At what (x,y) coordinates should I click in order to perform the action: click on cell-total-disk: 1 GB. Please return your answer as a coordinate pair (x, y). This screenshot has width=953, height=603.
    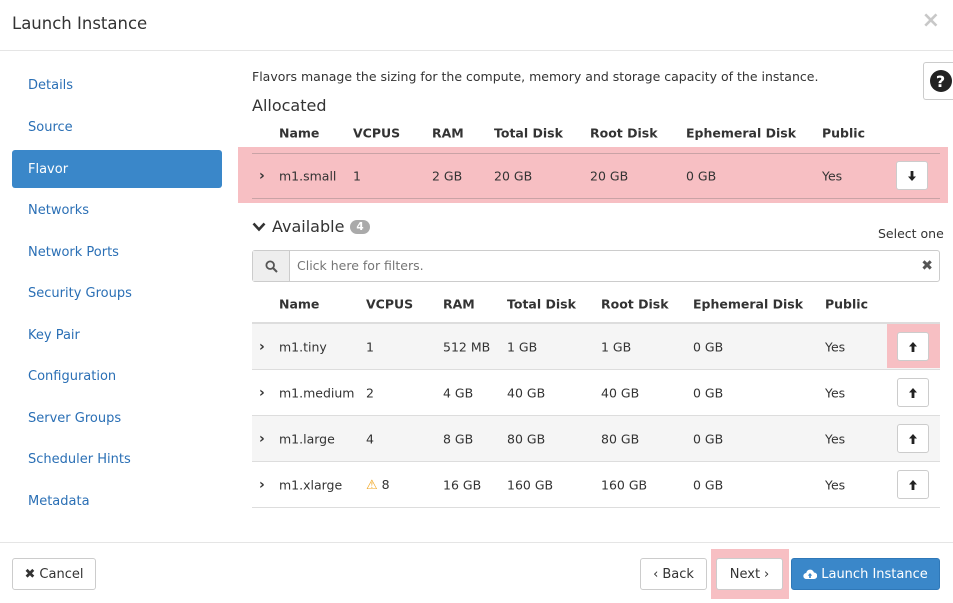
    Looking at the image, I should click on (522, 346).